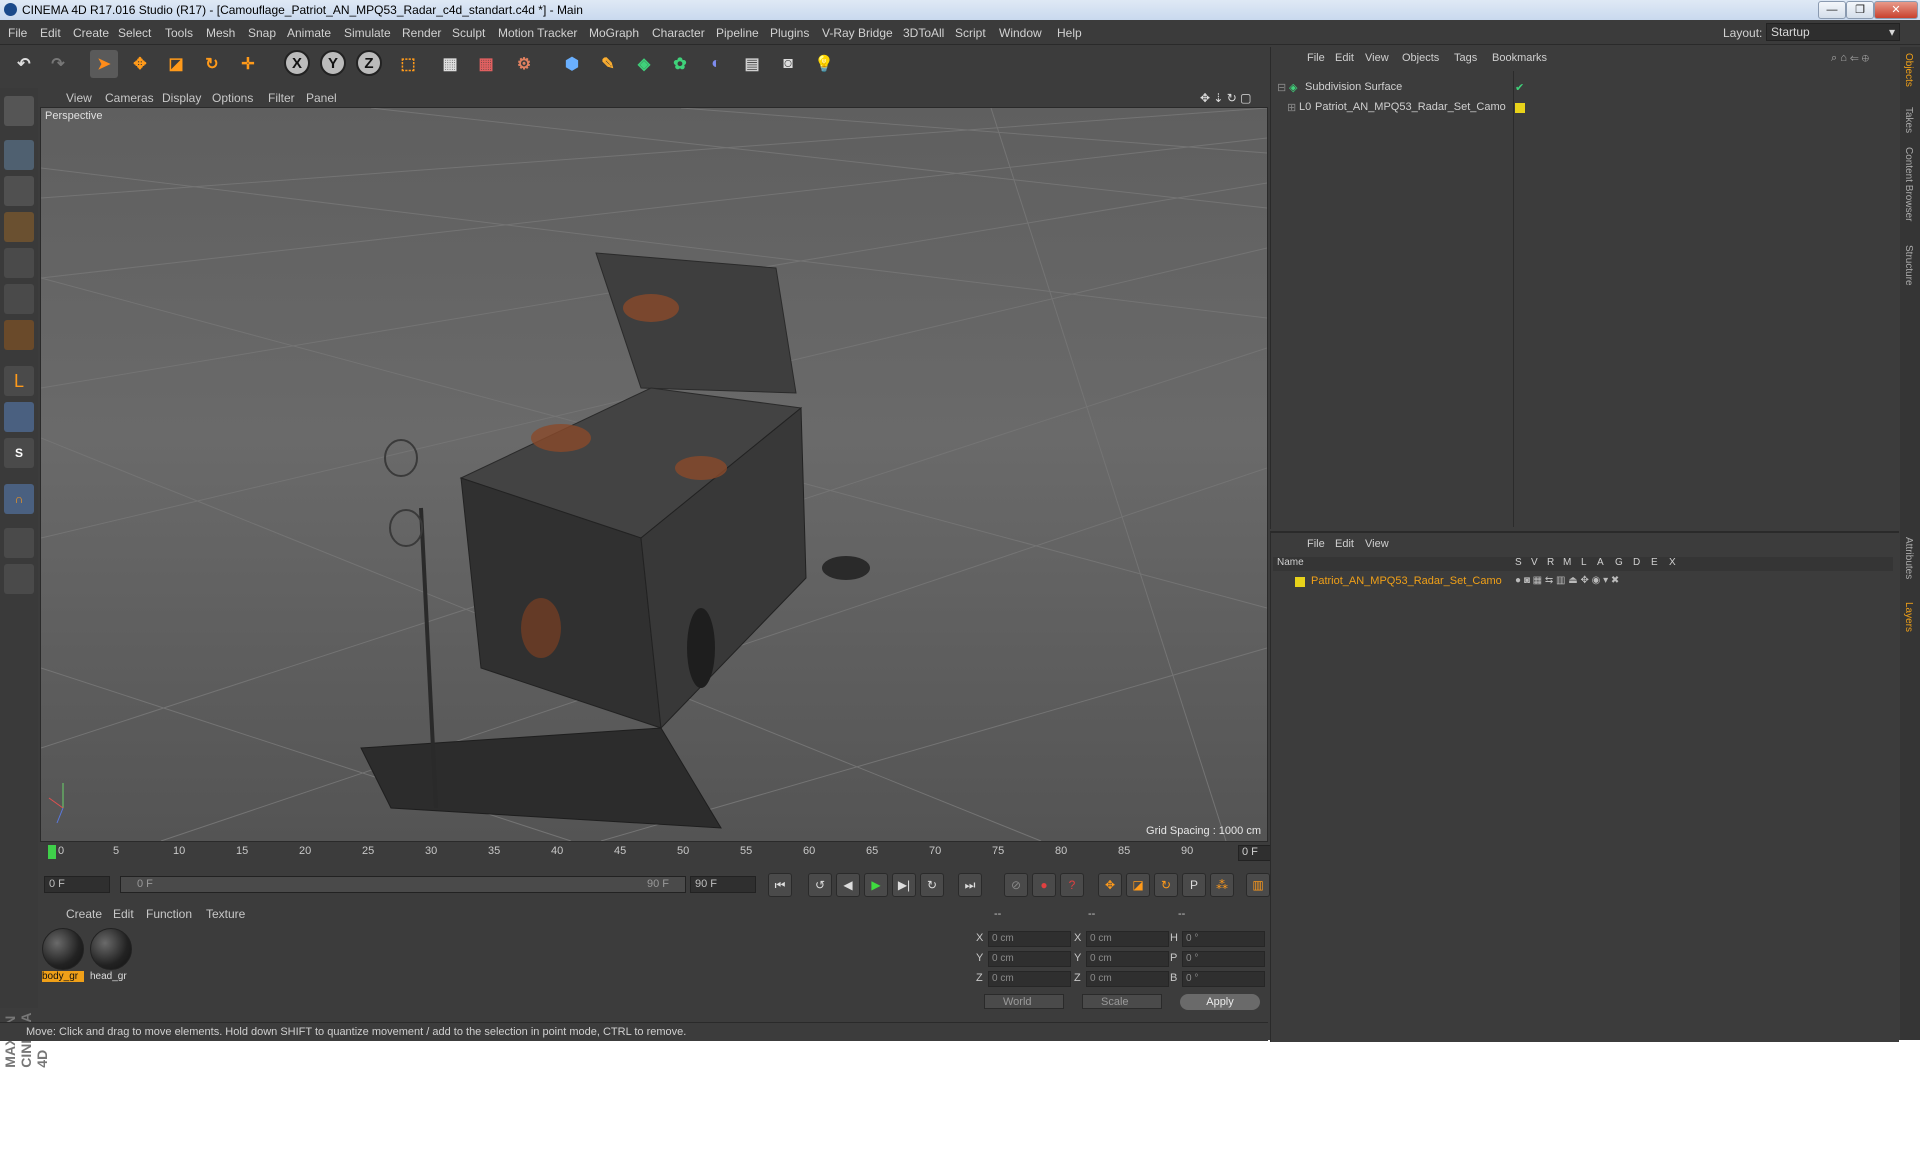 The width and height of the screenshot is (1920, 1158). I want to click on rot-b-field: 0 °, so click(1223, 979).